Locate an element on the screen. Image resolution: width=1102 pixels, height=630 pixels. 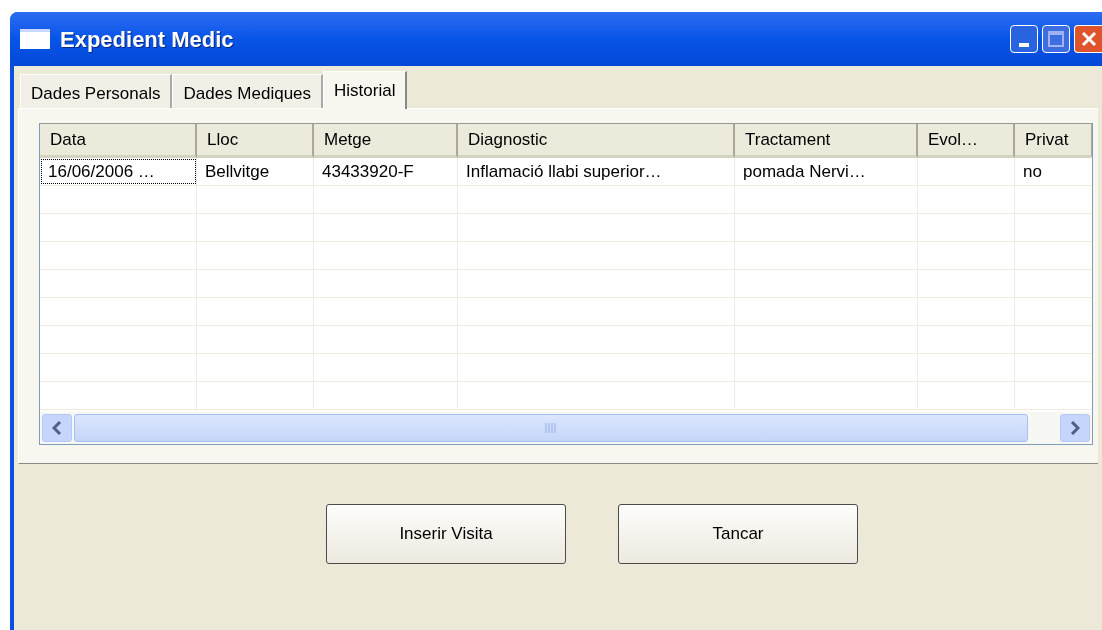
tab: Historial is located at coordinates (365, 90).